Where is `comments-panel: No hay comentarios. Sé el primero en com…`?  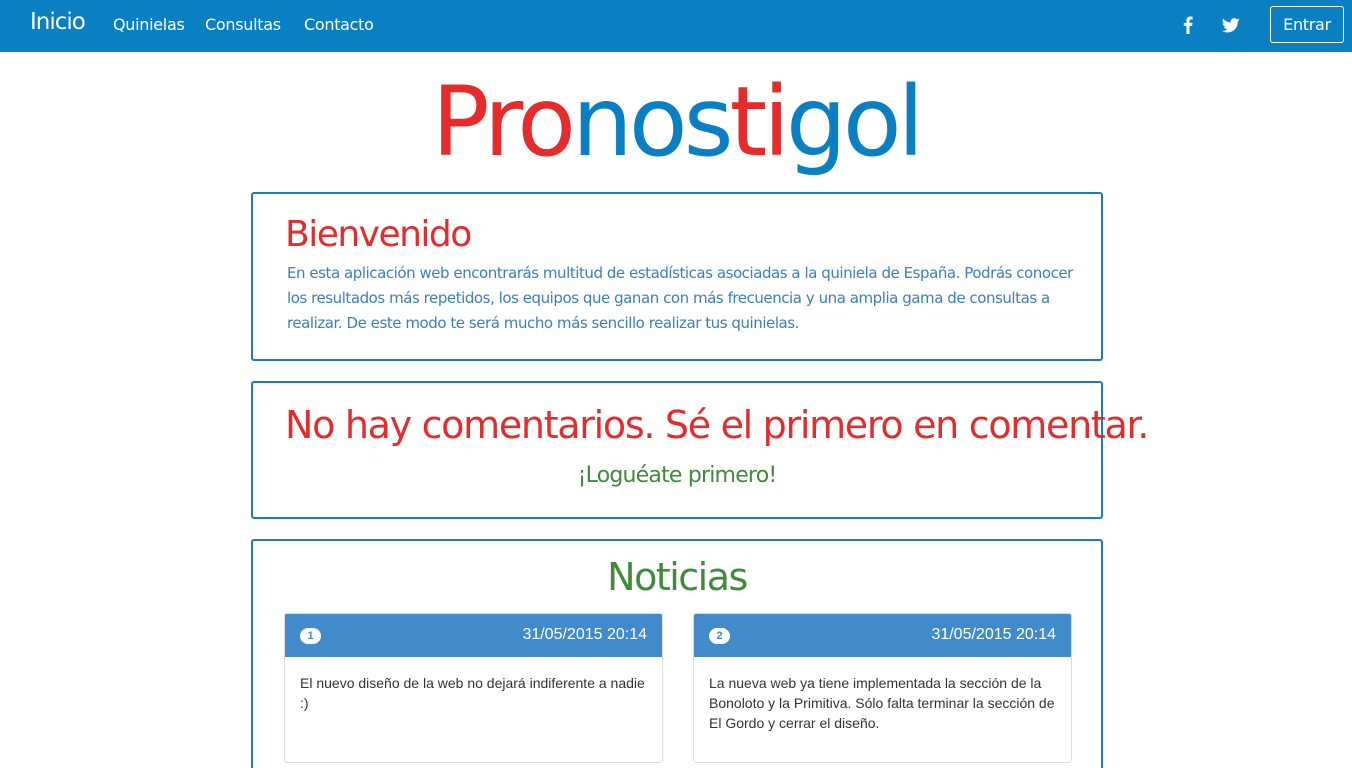
comments-panel: No hay comentarios. Sé el primero en com… is located at coordinates (700, 450).